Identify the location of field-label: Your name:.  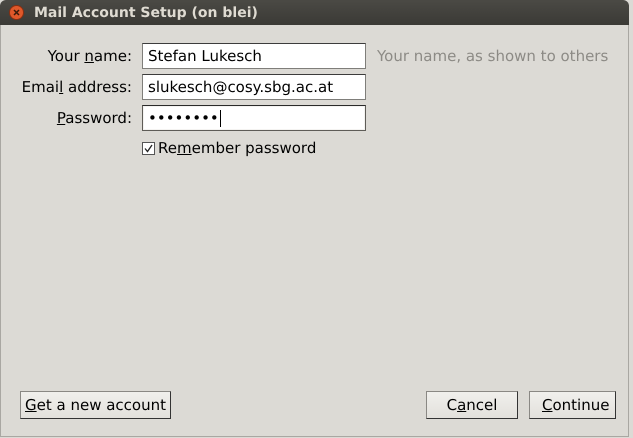
(89, 56).